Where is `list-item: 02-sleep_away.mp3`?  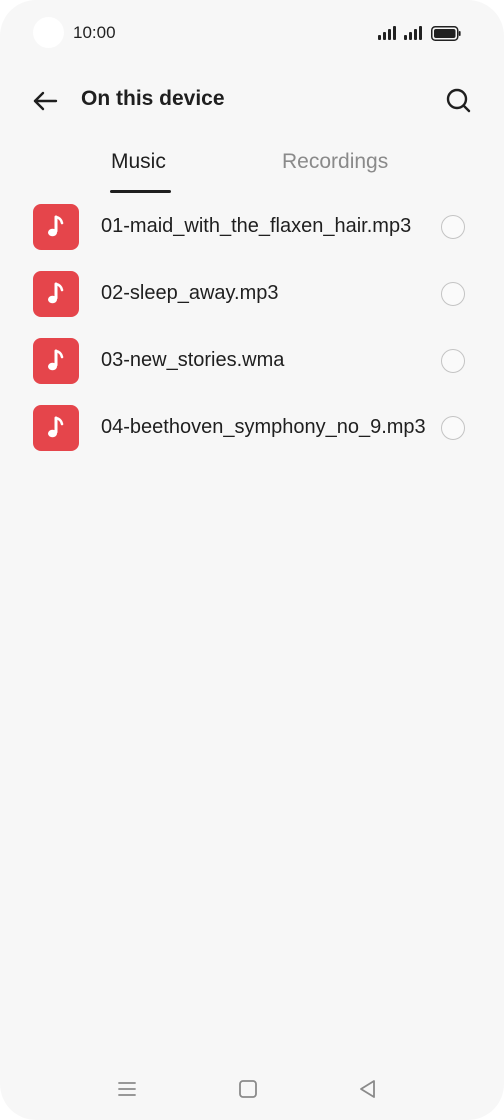 list-item: 02-sleep_away.mp3 is located at coordinates (252, 295).